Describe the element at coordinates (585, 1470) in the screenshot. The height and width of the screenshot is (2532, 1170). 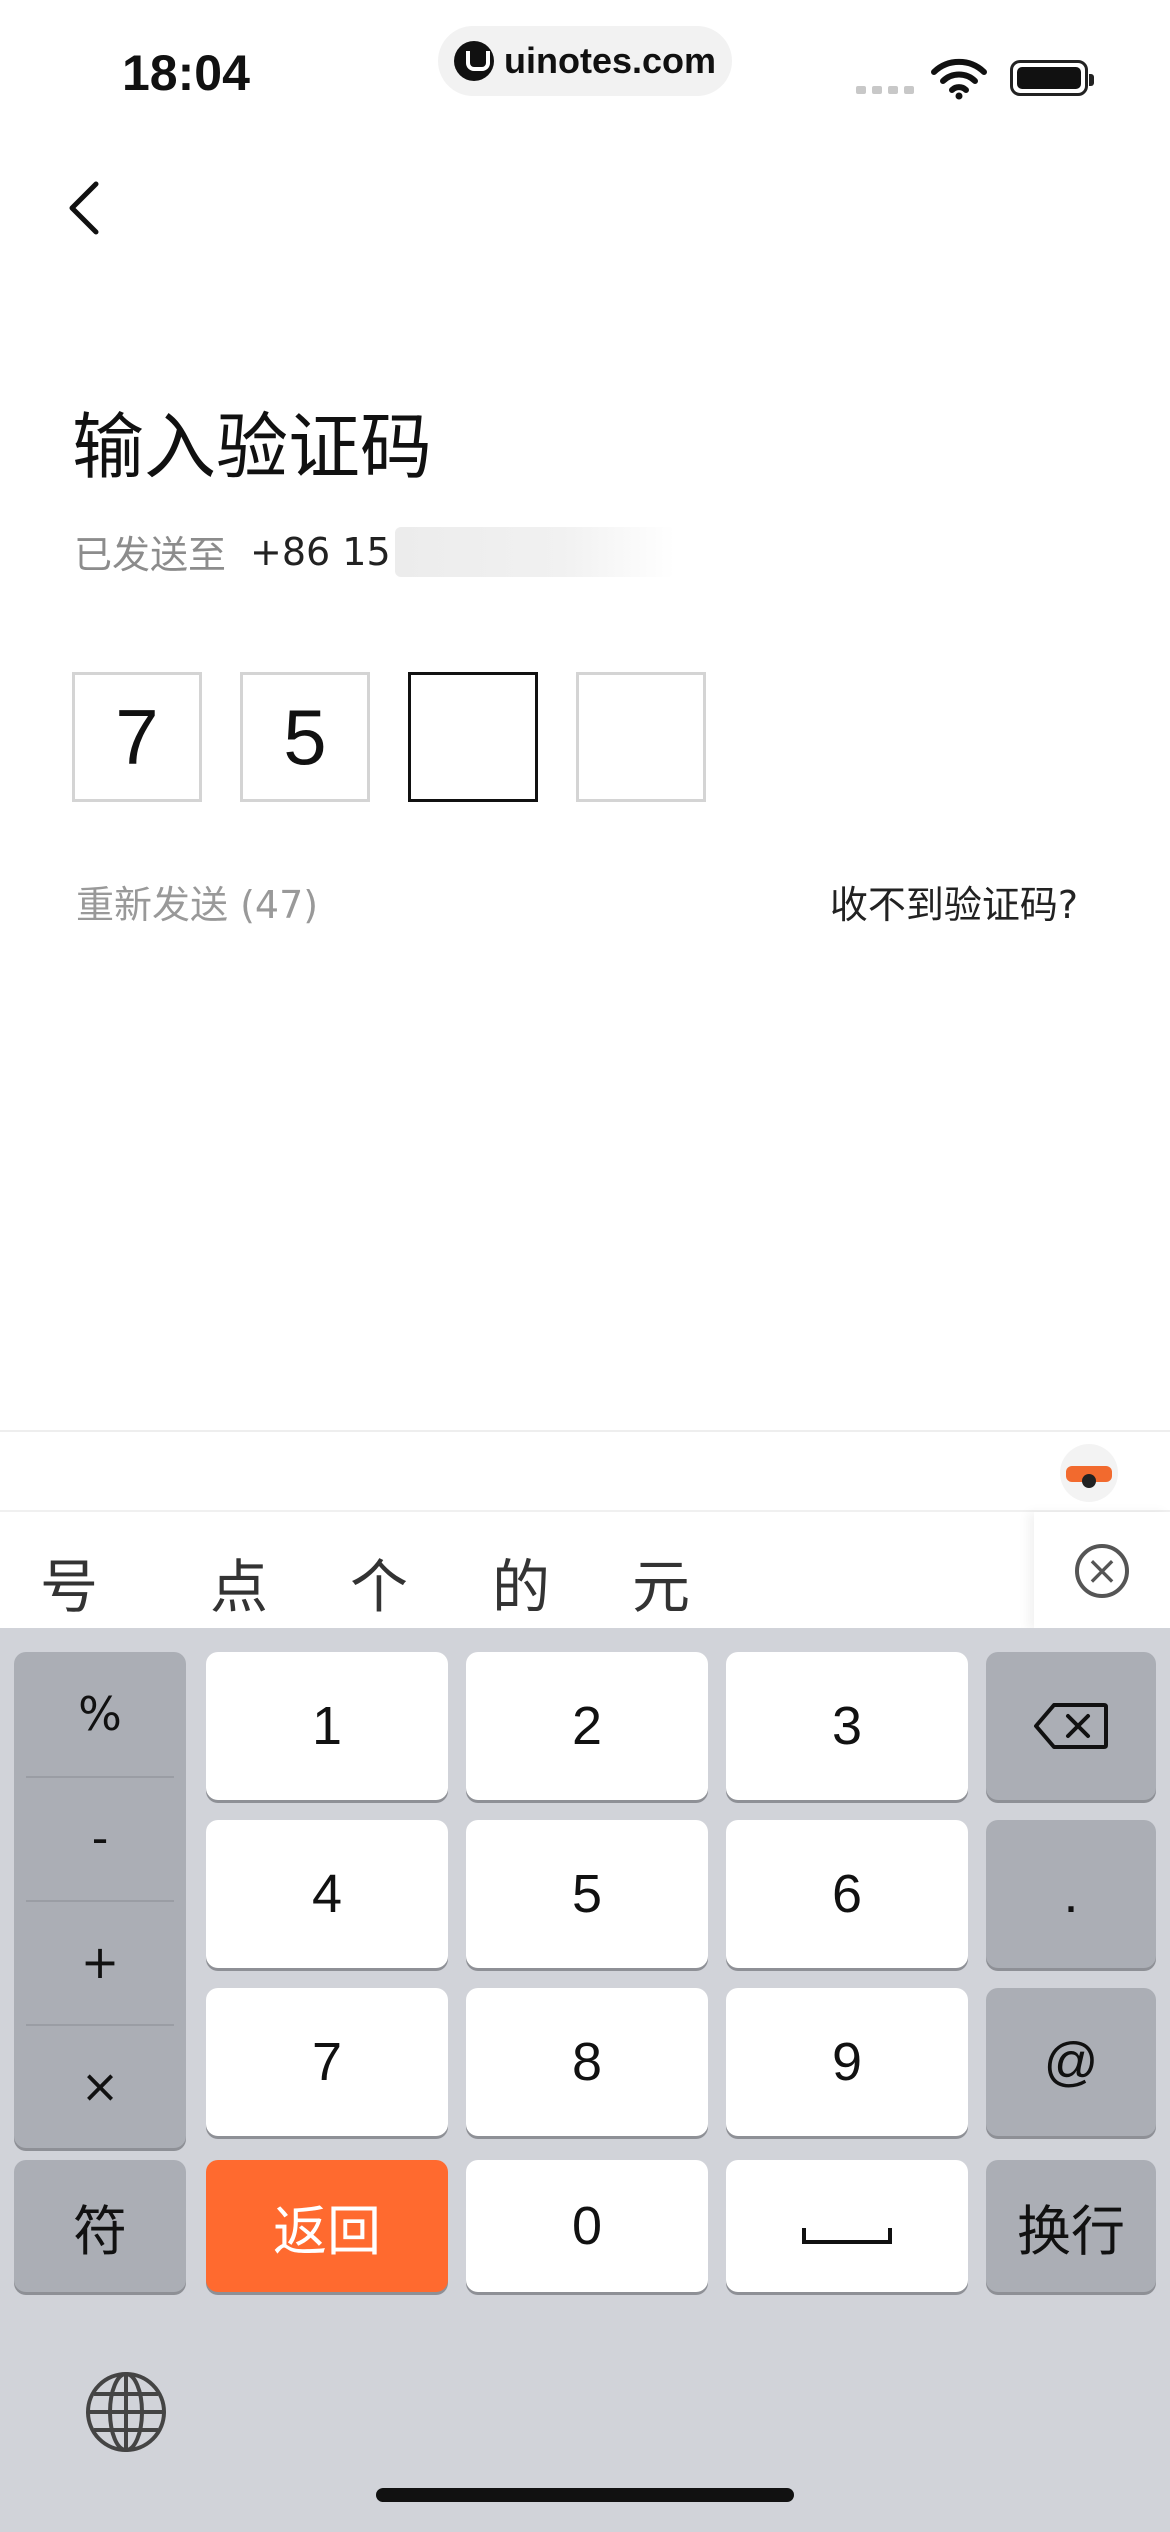
I see `keyboard-toolbar` at that location.